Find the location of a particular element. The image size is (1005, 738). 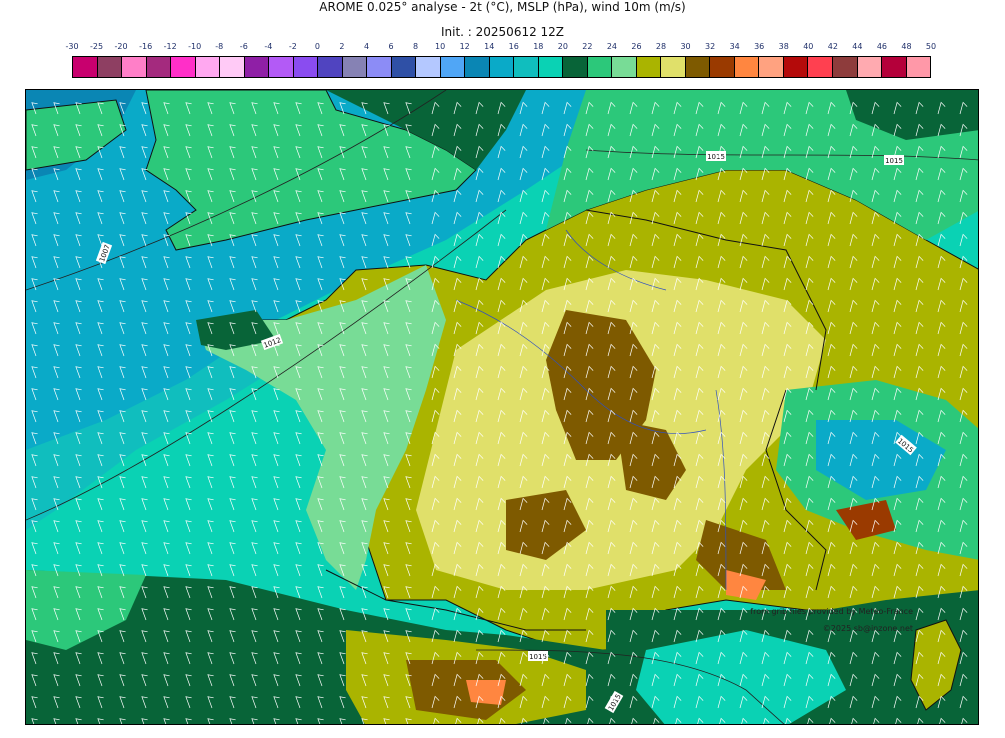

colorbar-tick-label: 0 is located at coordinates (317, 46).